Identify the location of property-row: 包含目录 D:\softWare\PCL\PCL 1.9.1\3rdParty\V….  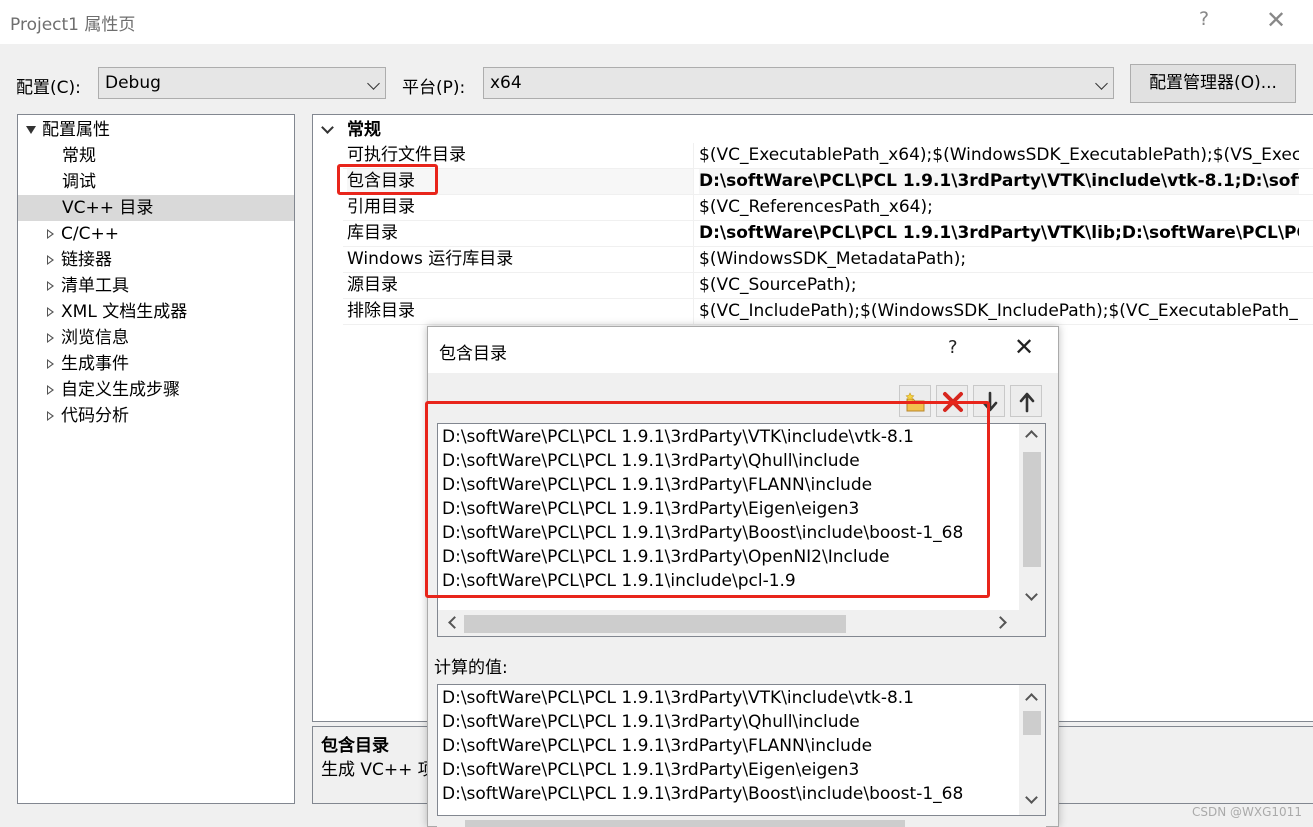
(828, 182).